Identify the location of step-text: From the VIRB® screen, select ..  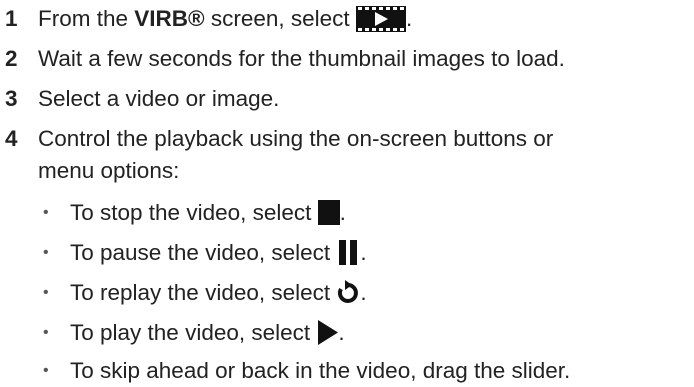
(225, 19).